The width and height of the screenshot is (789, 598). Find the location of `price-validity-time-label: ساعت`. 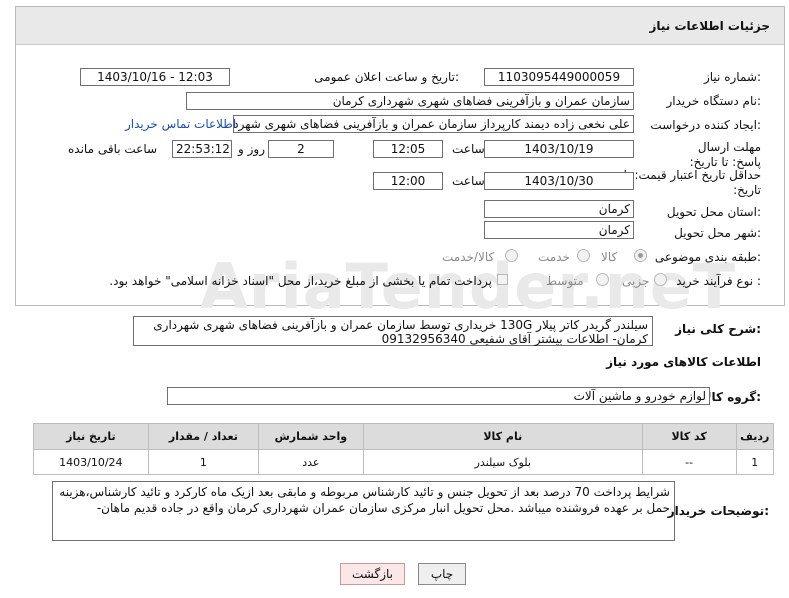

price-validity-time-label: ساعت is located at coordinates (468, 181).